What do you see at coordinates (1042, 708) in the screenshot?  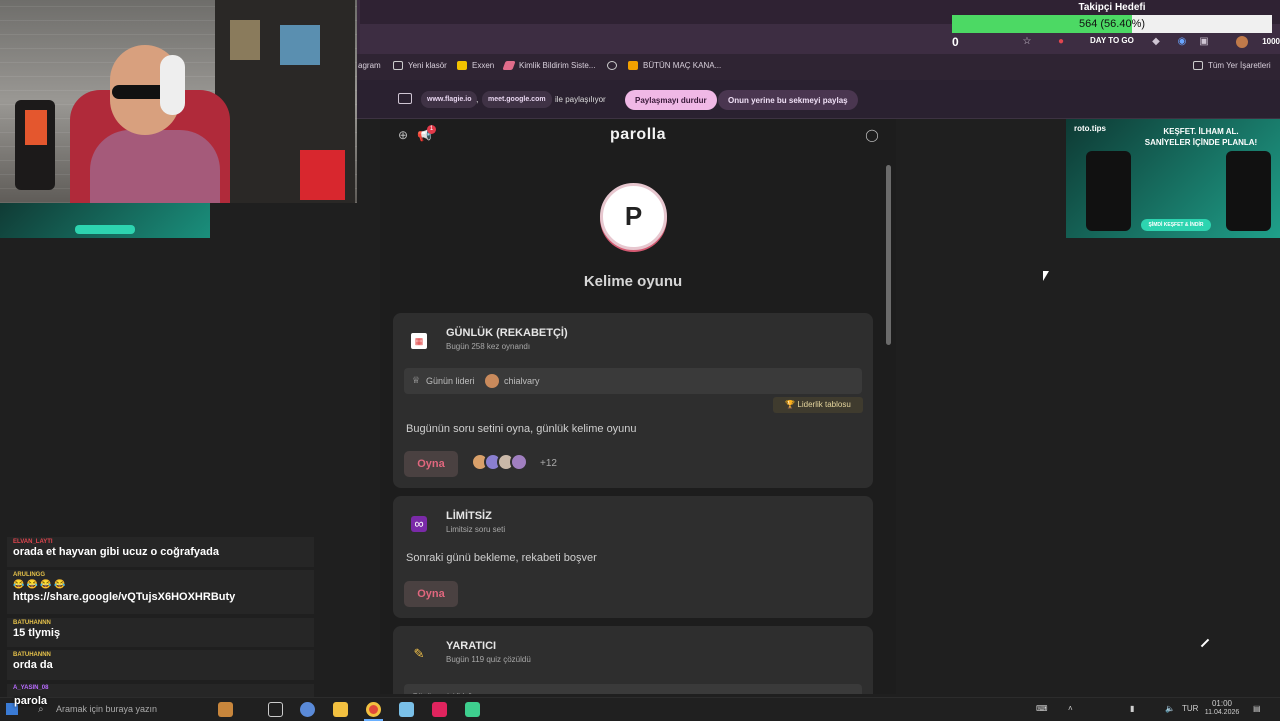 I see `keyboard-icon: ⌨` at bounding box center [1042, 708].